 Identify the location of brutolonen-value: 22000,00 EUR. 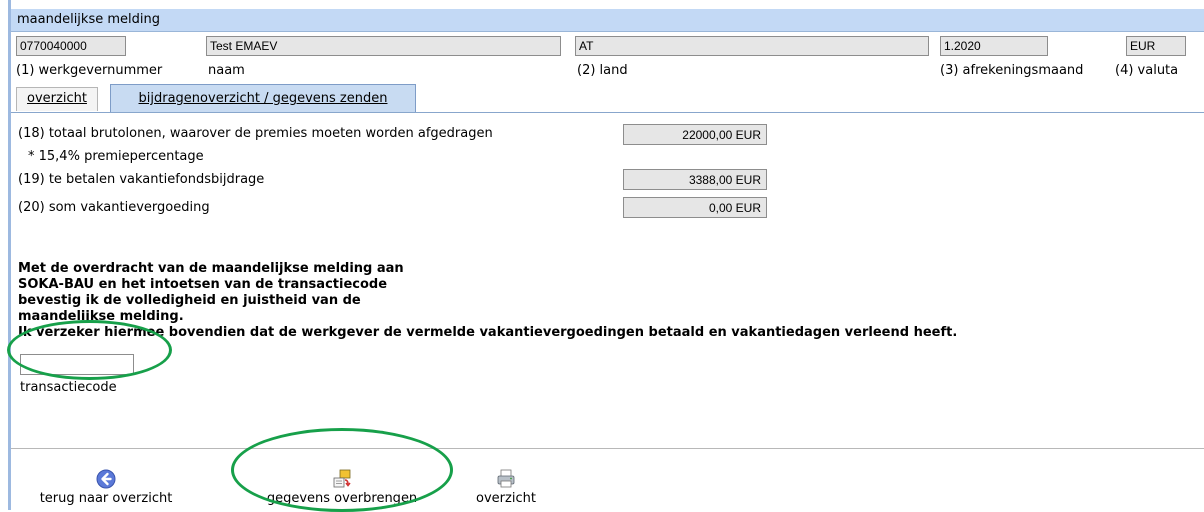
(695, 134).